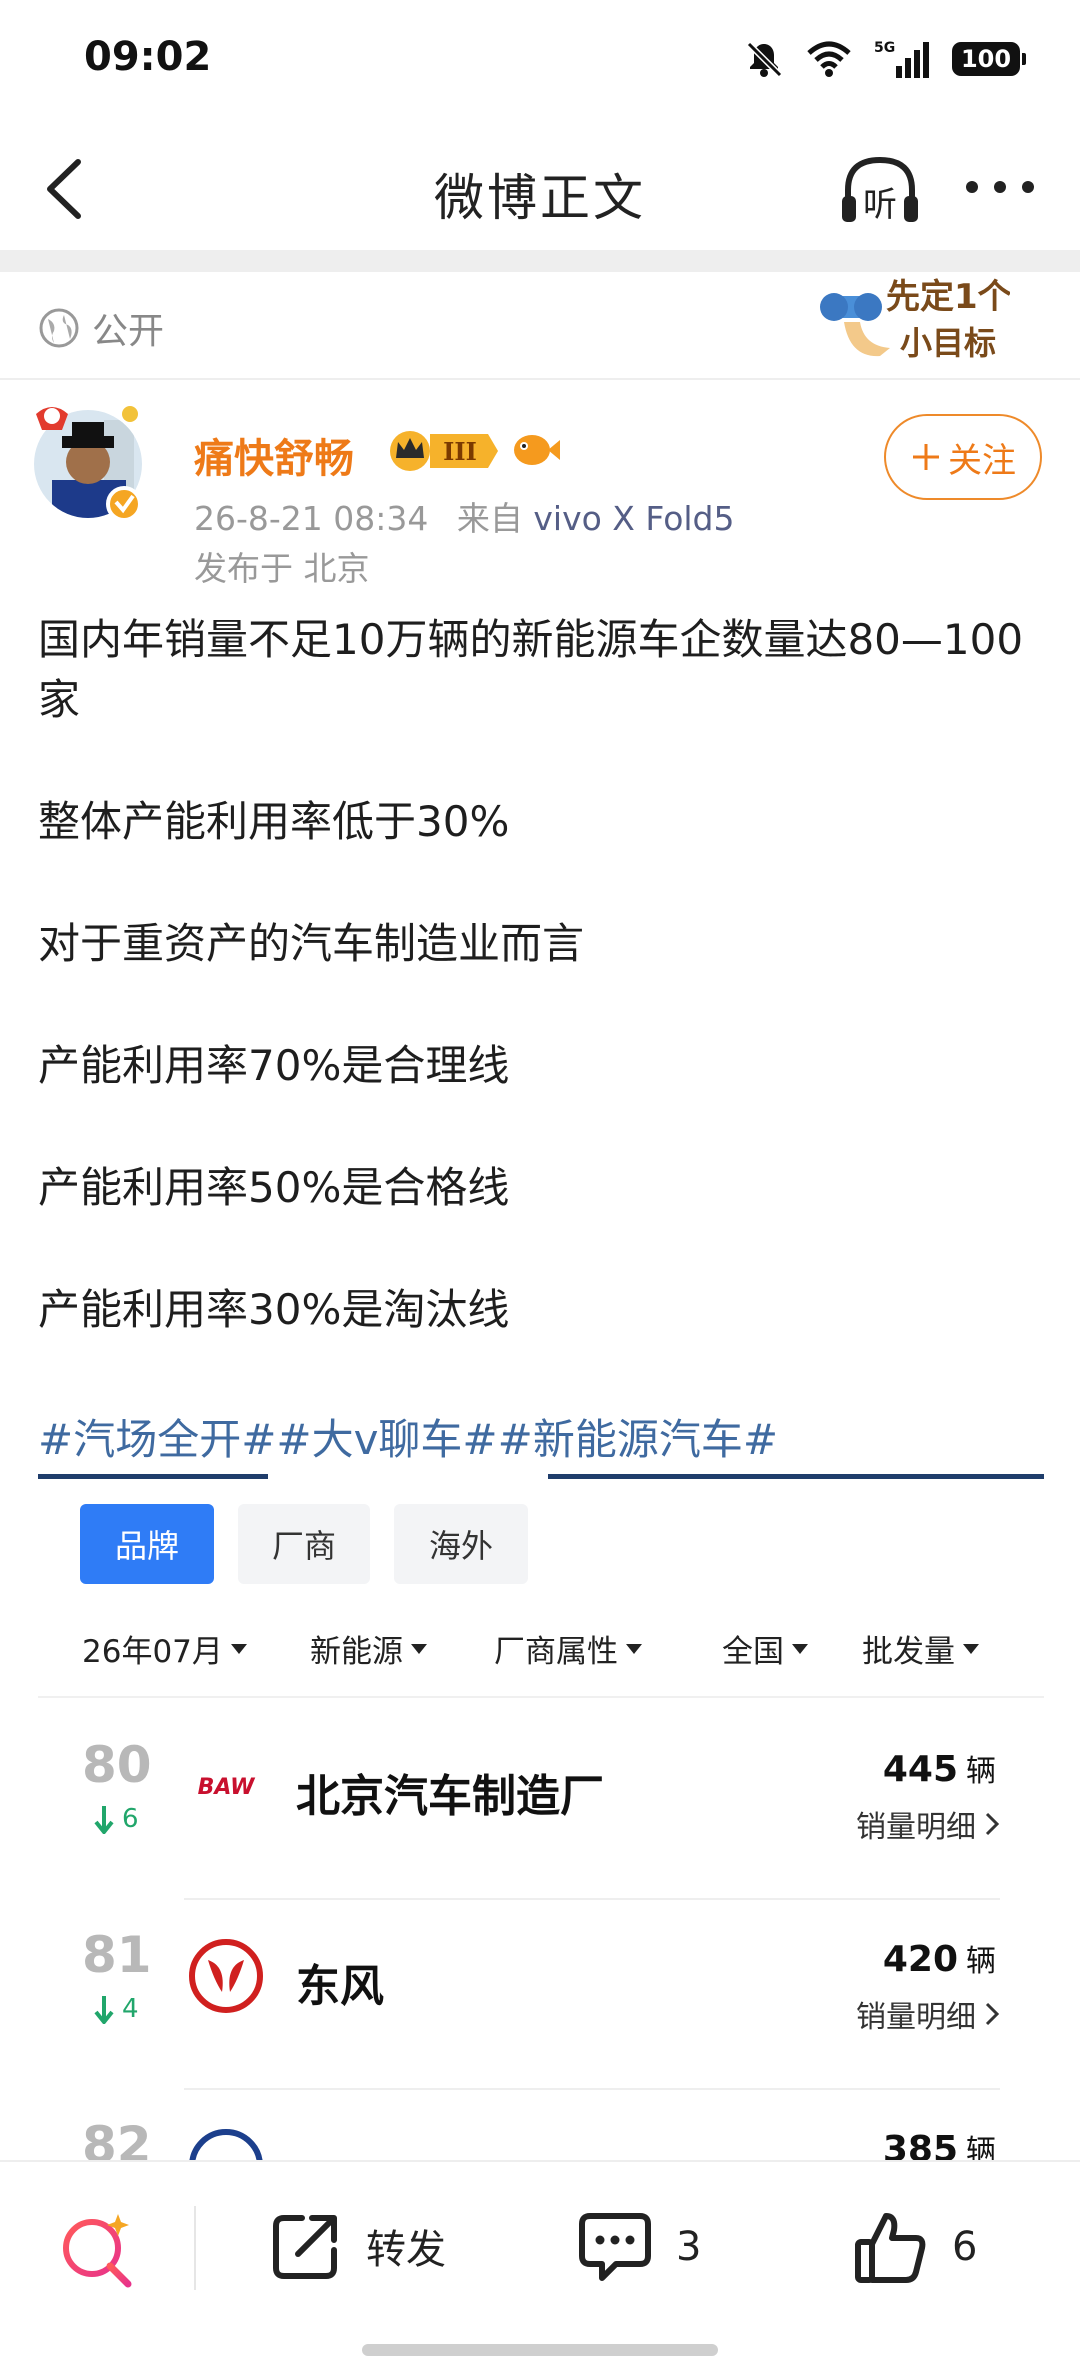 The height and width of the screenshot is (2373, 1080). I want to click on post-meta: 26-8-21 08:34 来自 vivo X Fold5, so click(464, 516).